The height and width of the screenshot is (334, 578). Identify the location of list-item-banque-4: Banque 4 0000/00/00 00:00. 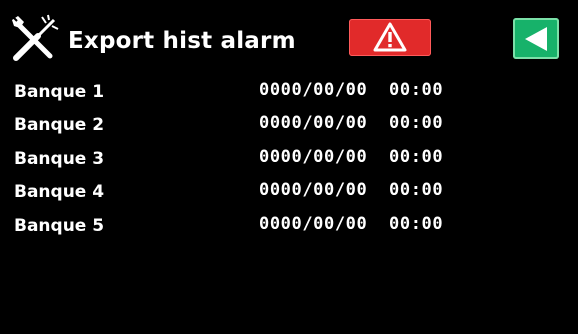
(289, 193).